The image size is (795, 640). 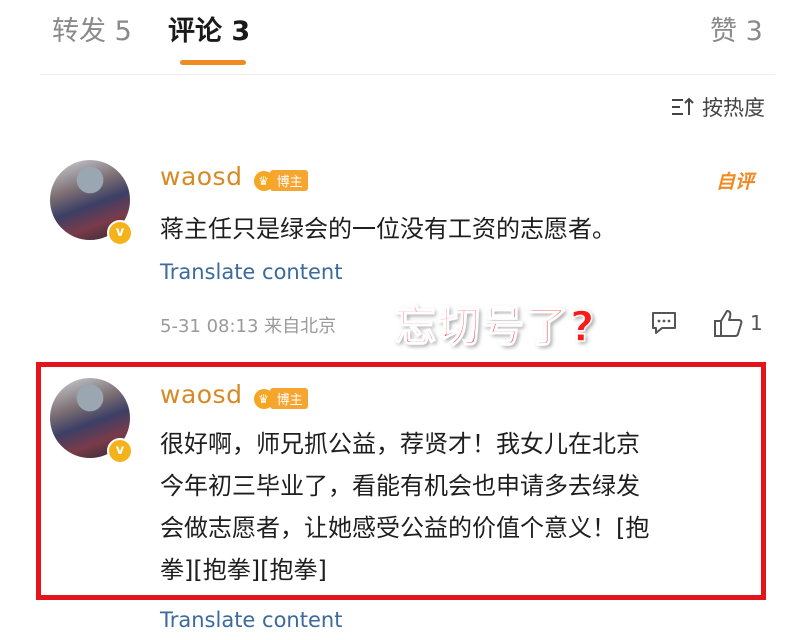 I want to click on blogger-badge-label: 博主, so click(x=288, y=180).